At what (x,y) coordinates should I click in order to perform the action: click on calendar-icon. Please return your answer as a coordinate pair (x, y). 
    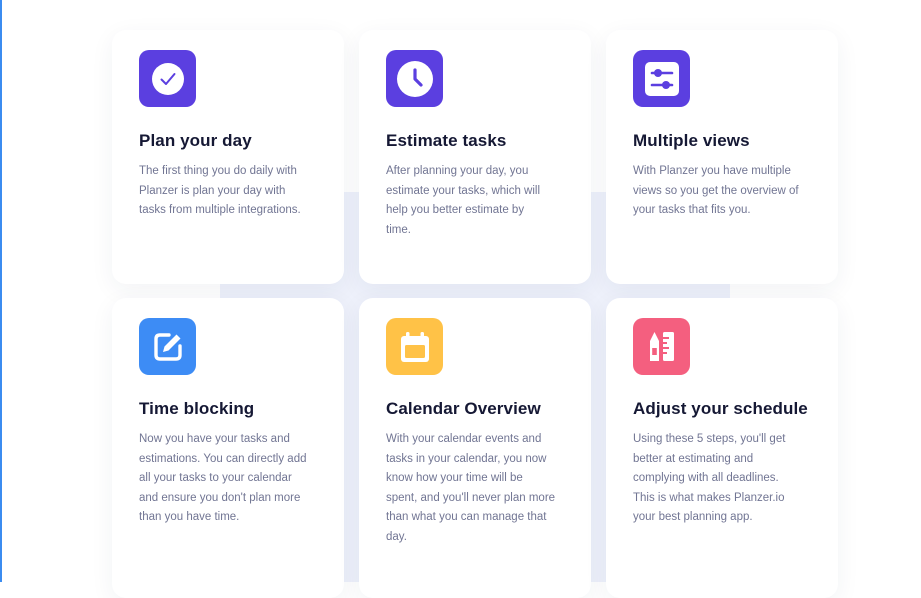
    Looking at the image, I should click on (414, 346).